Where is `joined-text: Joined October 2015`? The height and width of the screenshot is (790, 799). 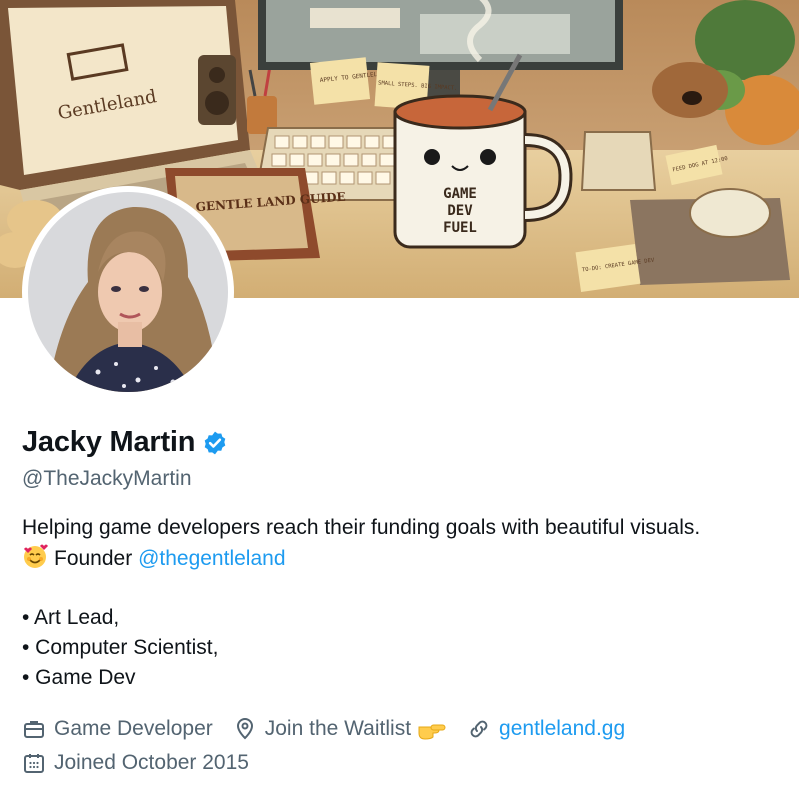 joined-text: Joined October 2015 is located at coordinates (151, 762).